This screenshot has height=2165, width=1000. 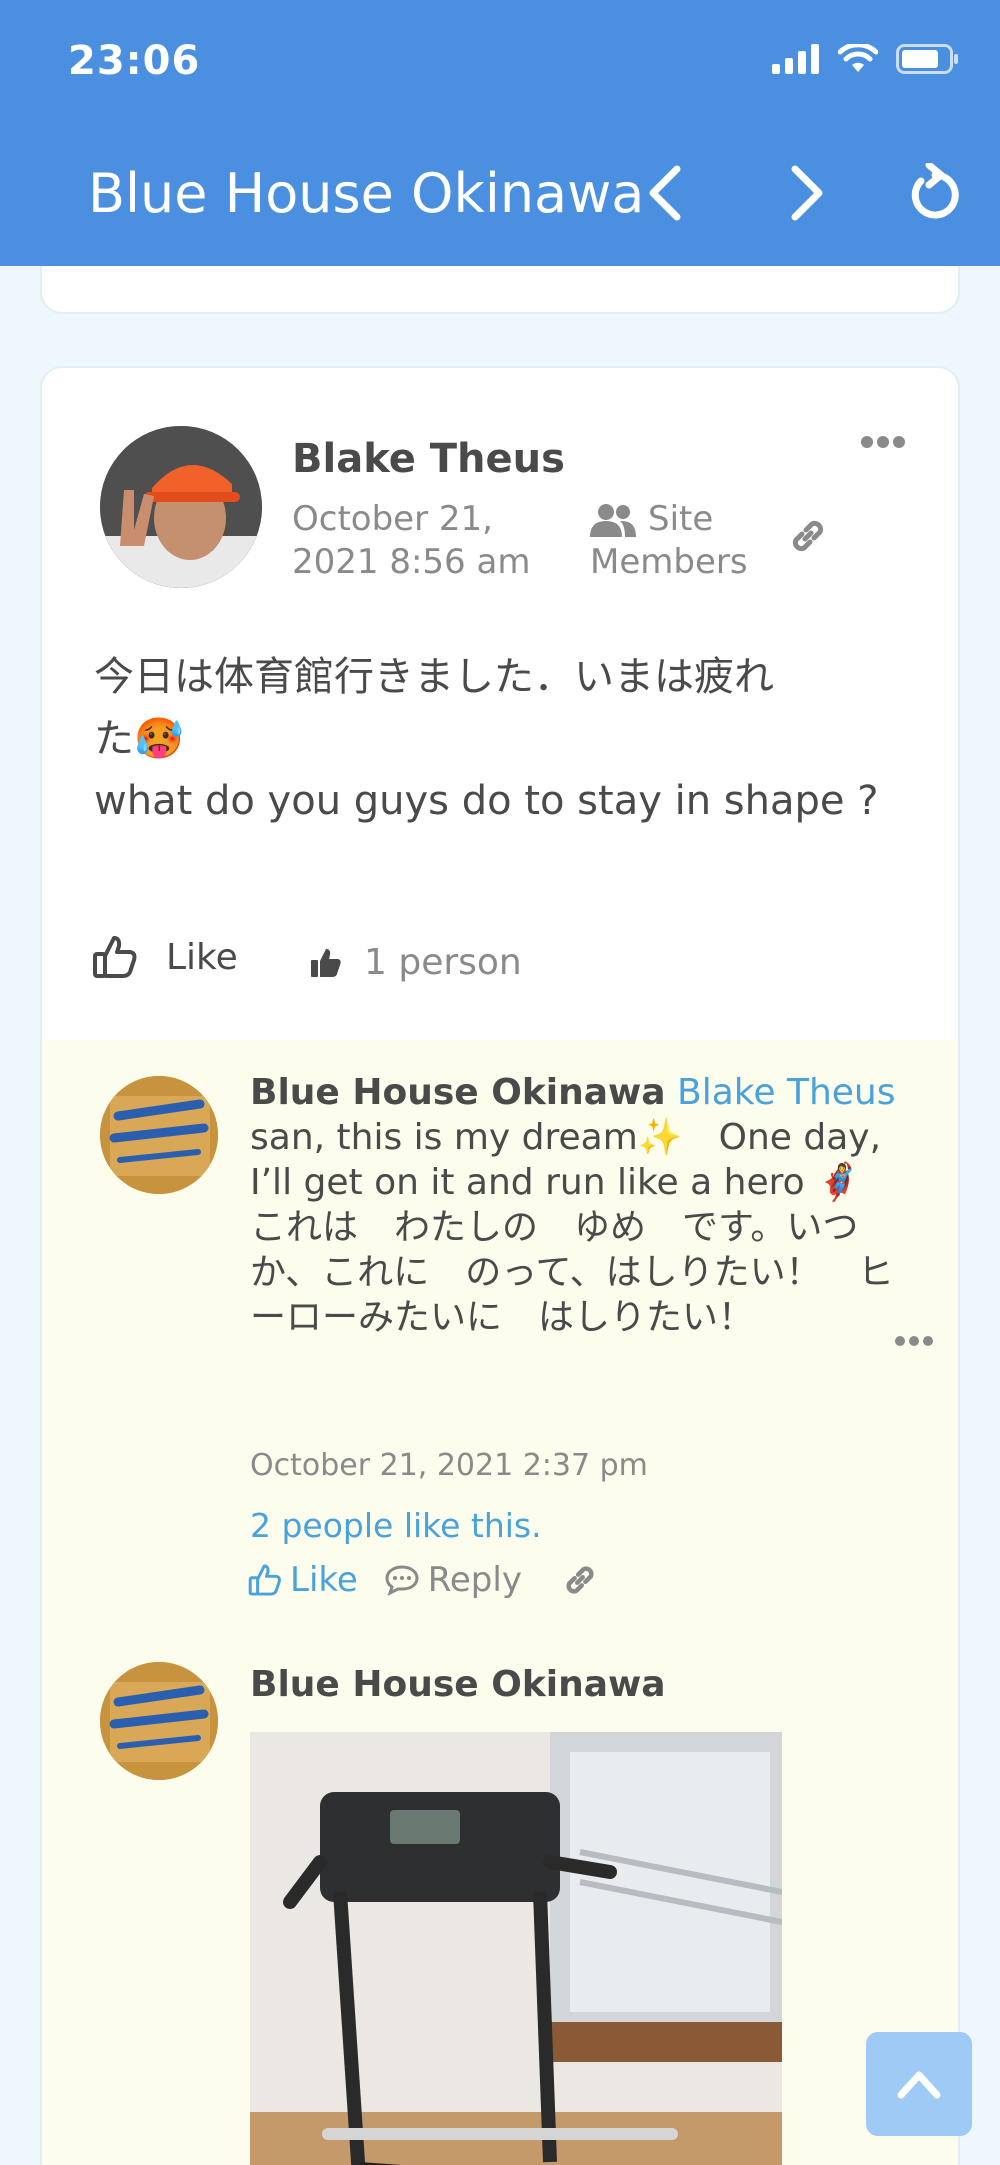 I want to click on post-more-button, so click(x=883, y=443).